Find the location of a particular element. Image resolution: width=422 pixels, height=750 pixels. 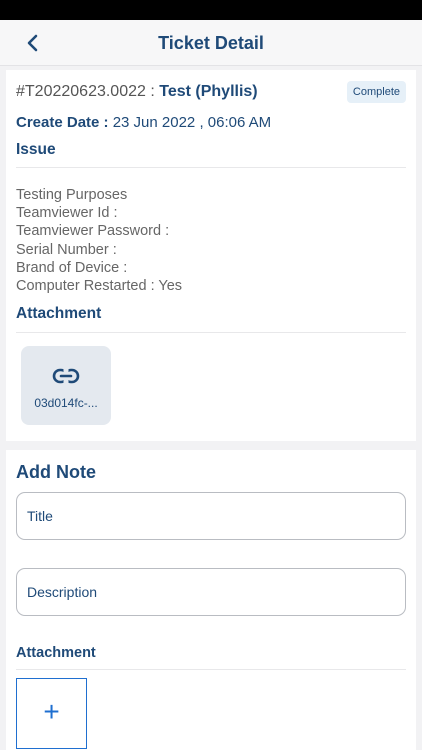

attachment-heading: Attachment is located at coordinates (59, 313).